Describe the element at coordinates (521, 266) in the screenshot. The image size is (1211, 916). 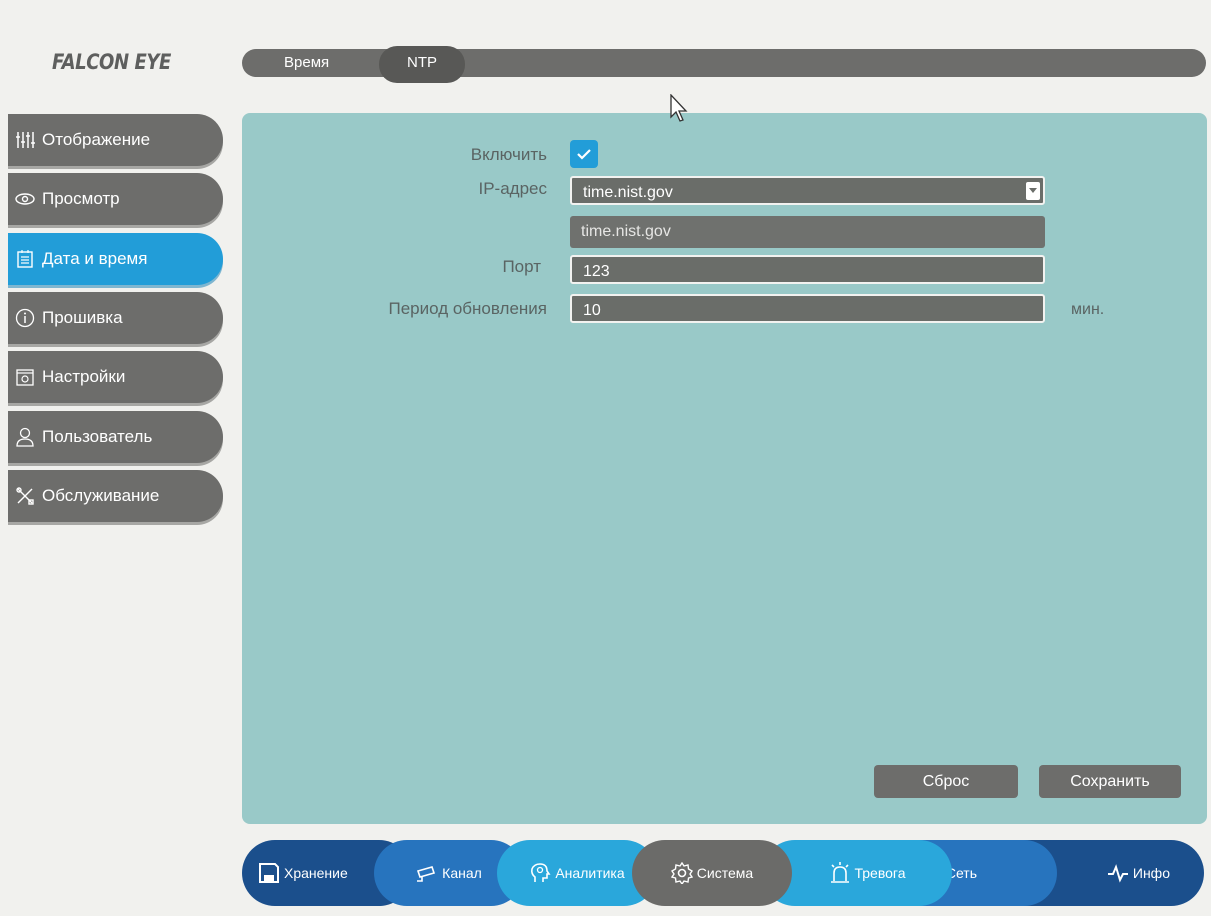
I see `port-label: Порт` at that location.